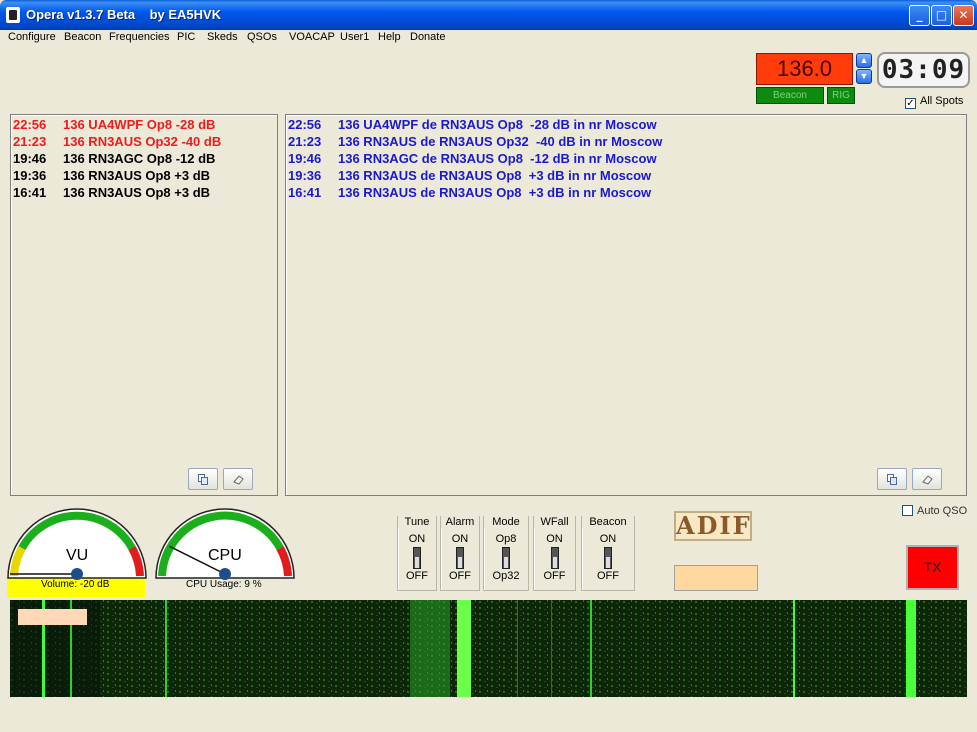 Image resolution: width=977 pixels, height=732 pixels. I want to click on maximize-button: □, so click(941, 15).